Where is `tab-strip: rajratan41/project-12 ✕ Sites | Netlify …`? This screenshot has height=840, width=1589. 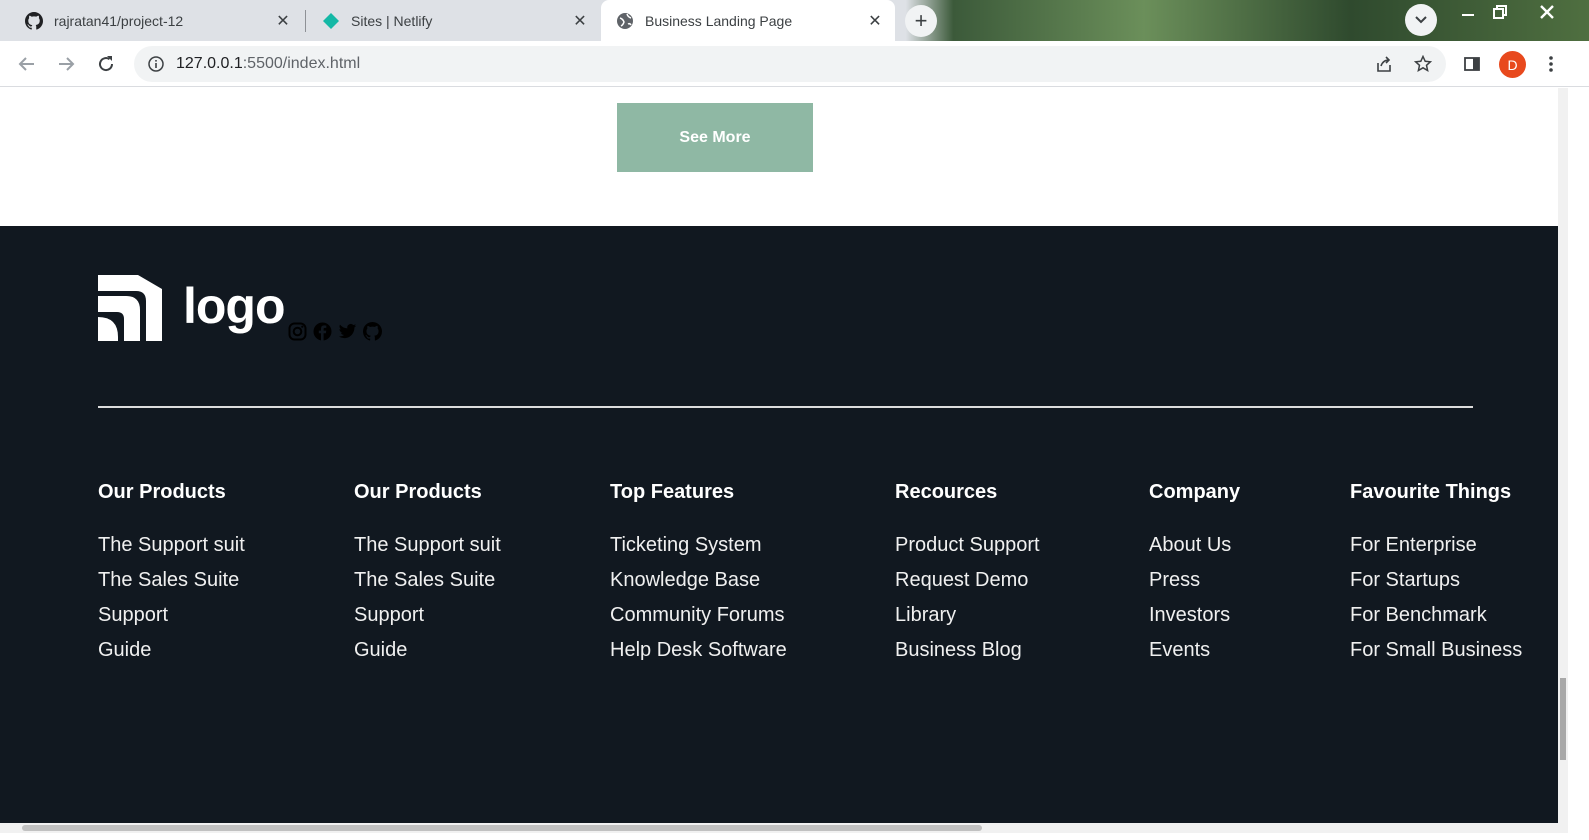 tab-strip: rajratan41/project-12 ✕ Sites | Netlify … is located at coordinates (794, 20).